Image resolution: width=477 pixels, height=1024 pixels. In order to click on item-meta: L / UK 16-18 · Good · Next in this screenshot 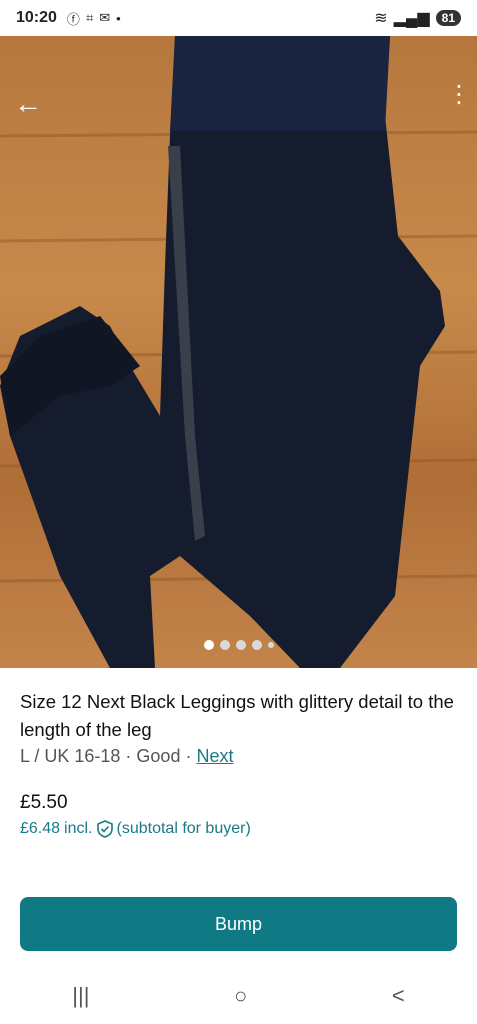, I will do `click(127, 756)`.